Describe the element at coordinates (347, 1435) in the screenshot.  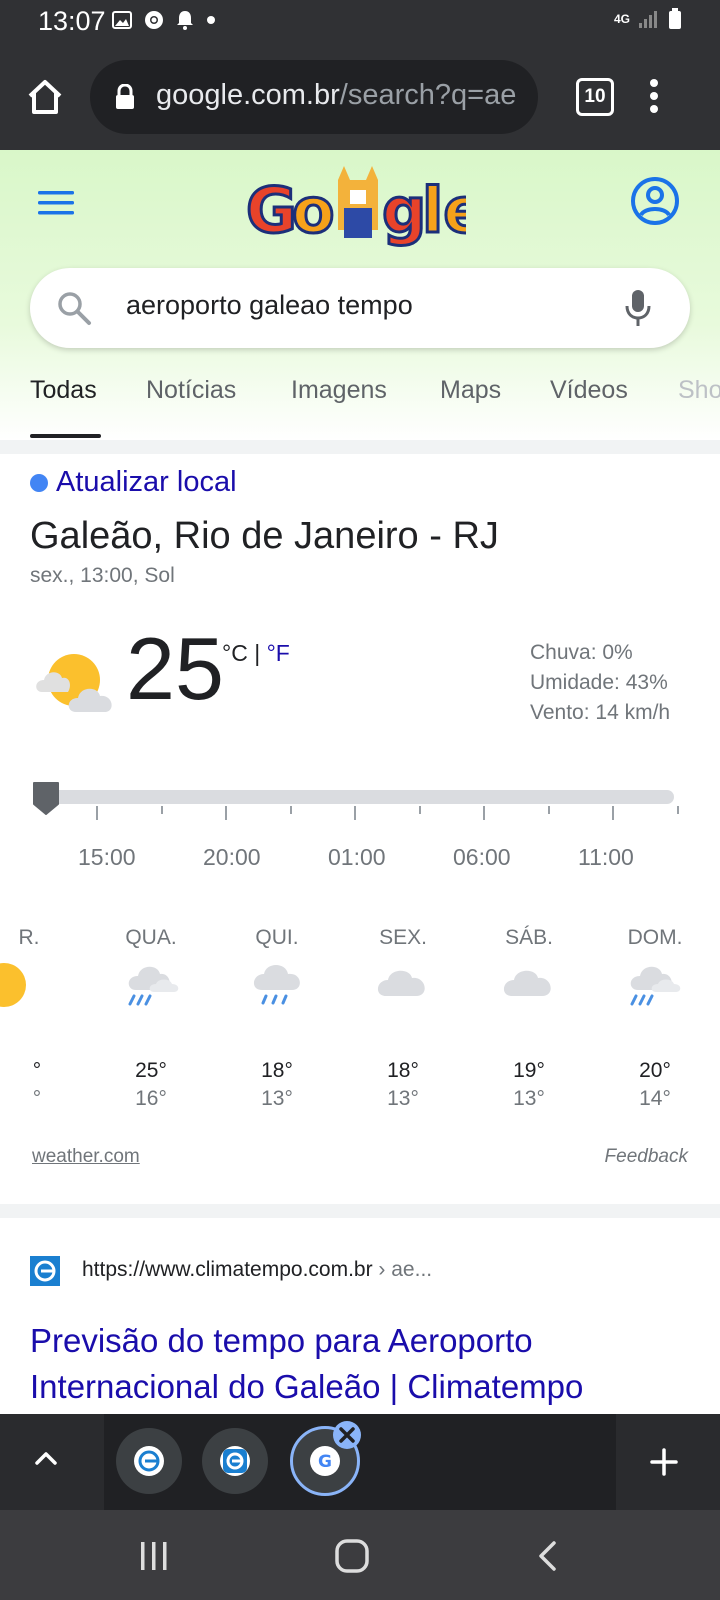
I see `close-tab-icon` at that location.